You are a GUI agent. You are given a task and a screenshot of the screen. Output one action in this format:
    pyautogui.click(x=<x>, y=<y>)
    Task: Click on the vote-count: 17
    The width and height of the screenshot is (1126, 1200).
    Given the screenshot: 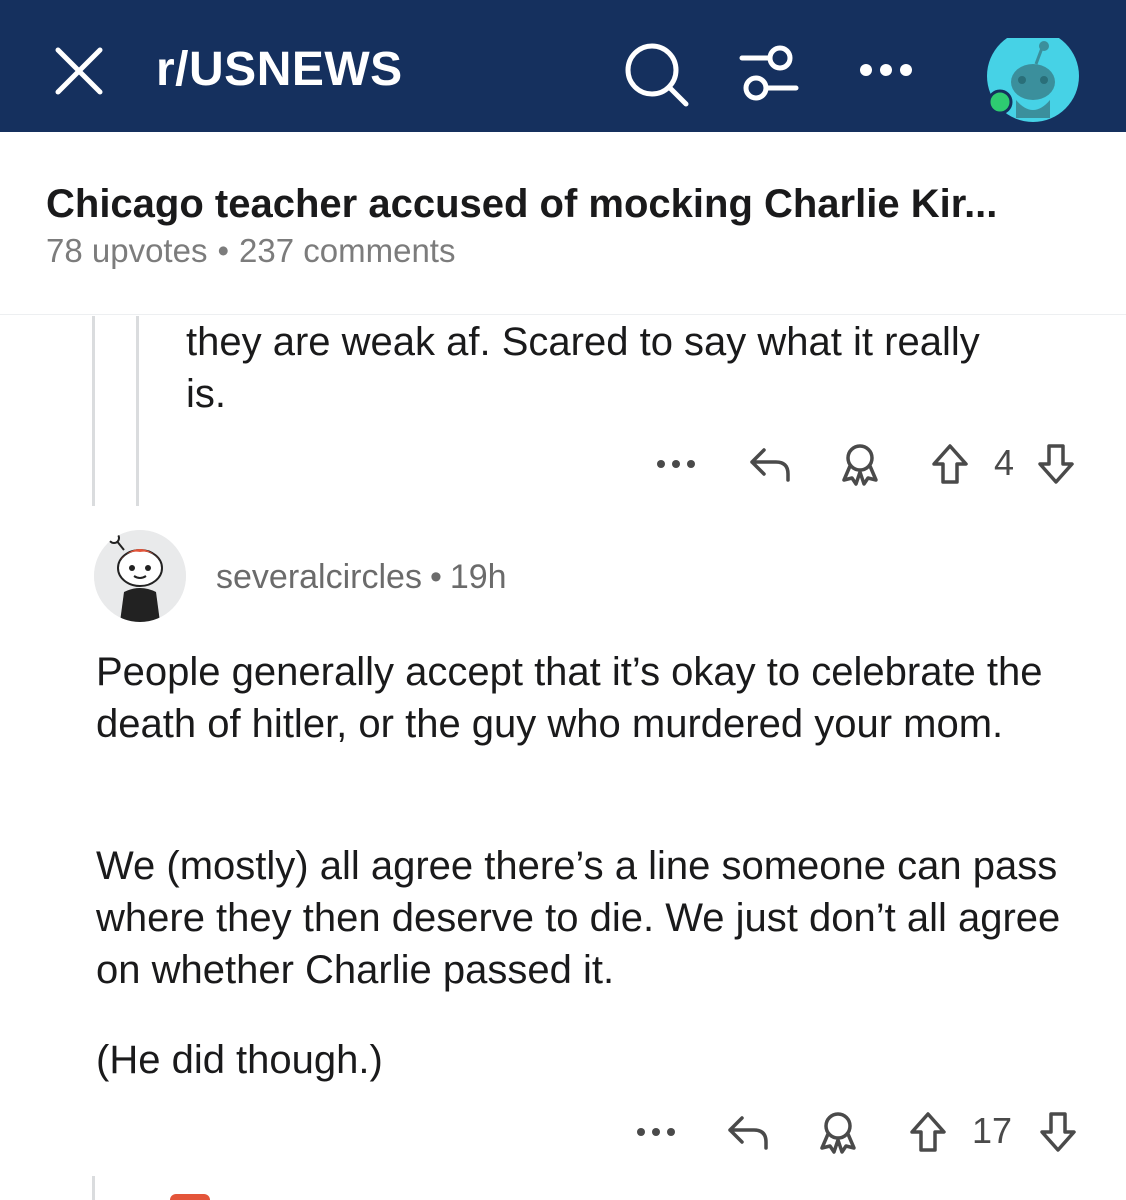 What is the action you would take?
    pyautogui.click(x=992, y=1130)
    